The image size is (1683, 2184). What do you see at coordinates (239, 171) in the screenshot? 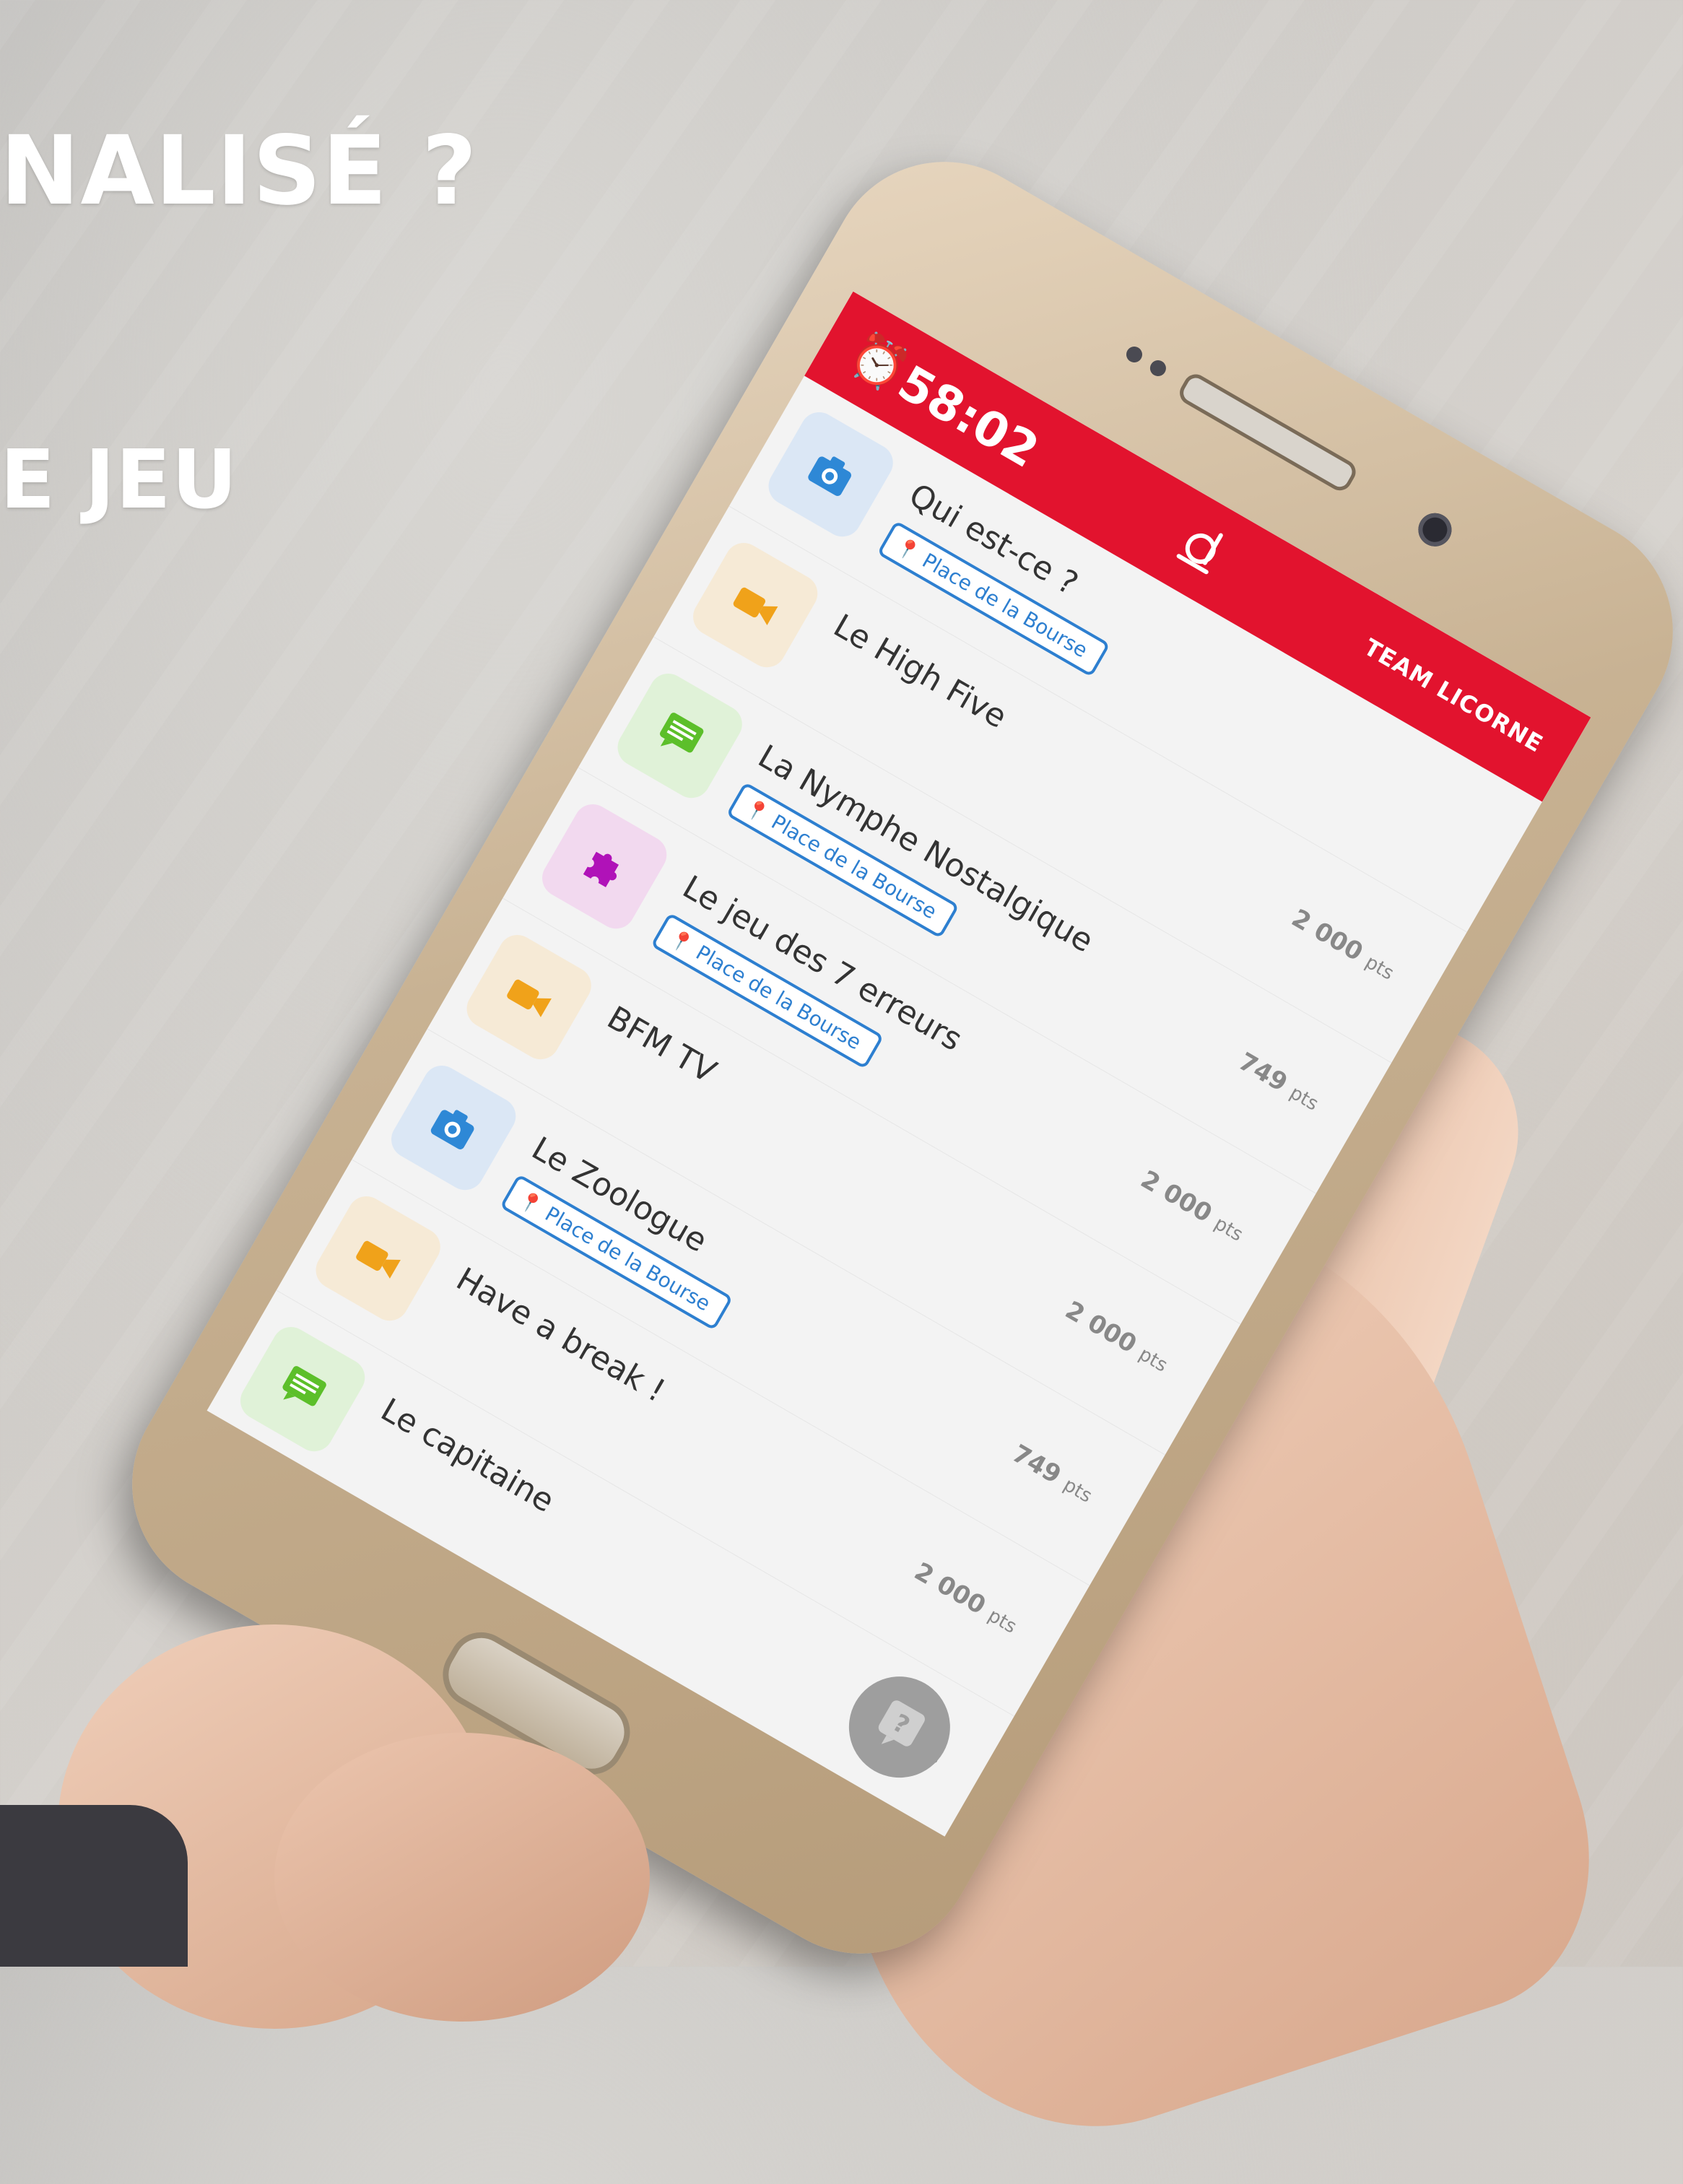
I see `headline-line-1: NALISÉ ?` at bounding box center [239, 171].